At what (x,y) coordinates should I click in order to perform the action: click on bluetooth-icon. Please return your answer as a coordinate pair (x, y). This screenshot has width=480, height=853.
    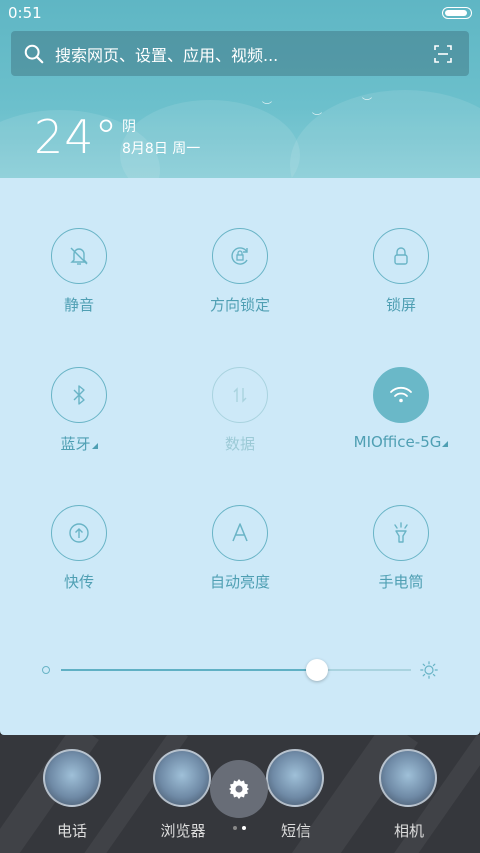
    Looking at the image, I should click on (79, 395).